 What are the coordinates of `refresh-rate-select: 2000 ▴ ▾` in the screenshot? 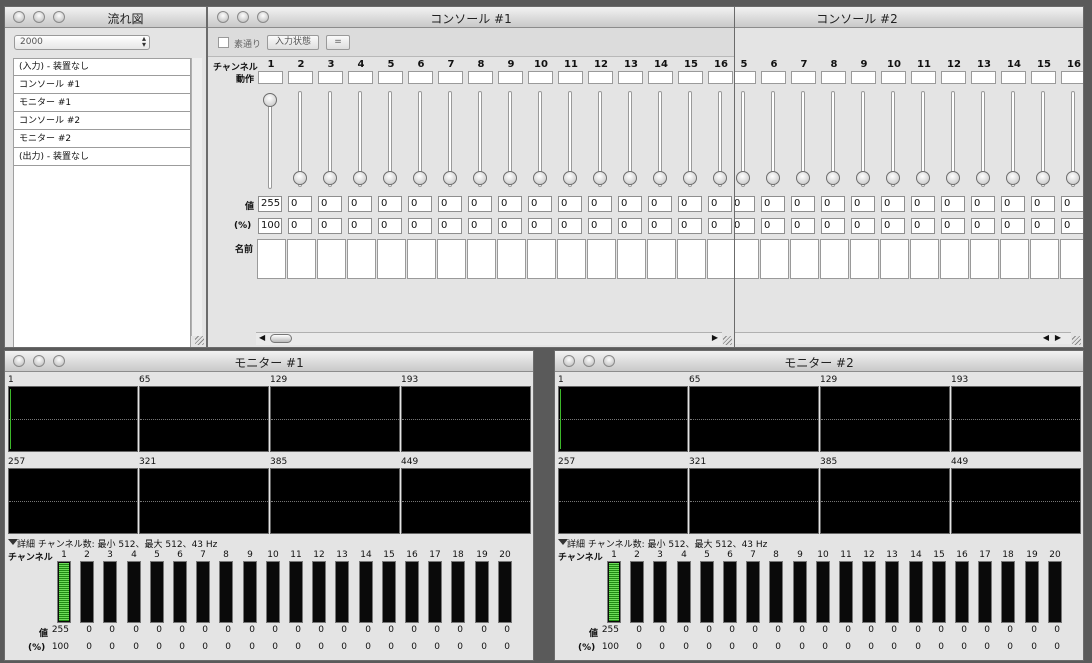 It's located at (82, 42).